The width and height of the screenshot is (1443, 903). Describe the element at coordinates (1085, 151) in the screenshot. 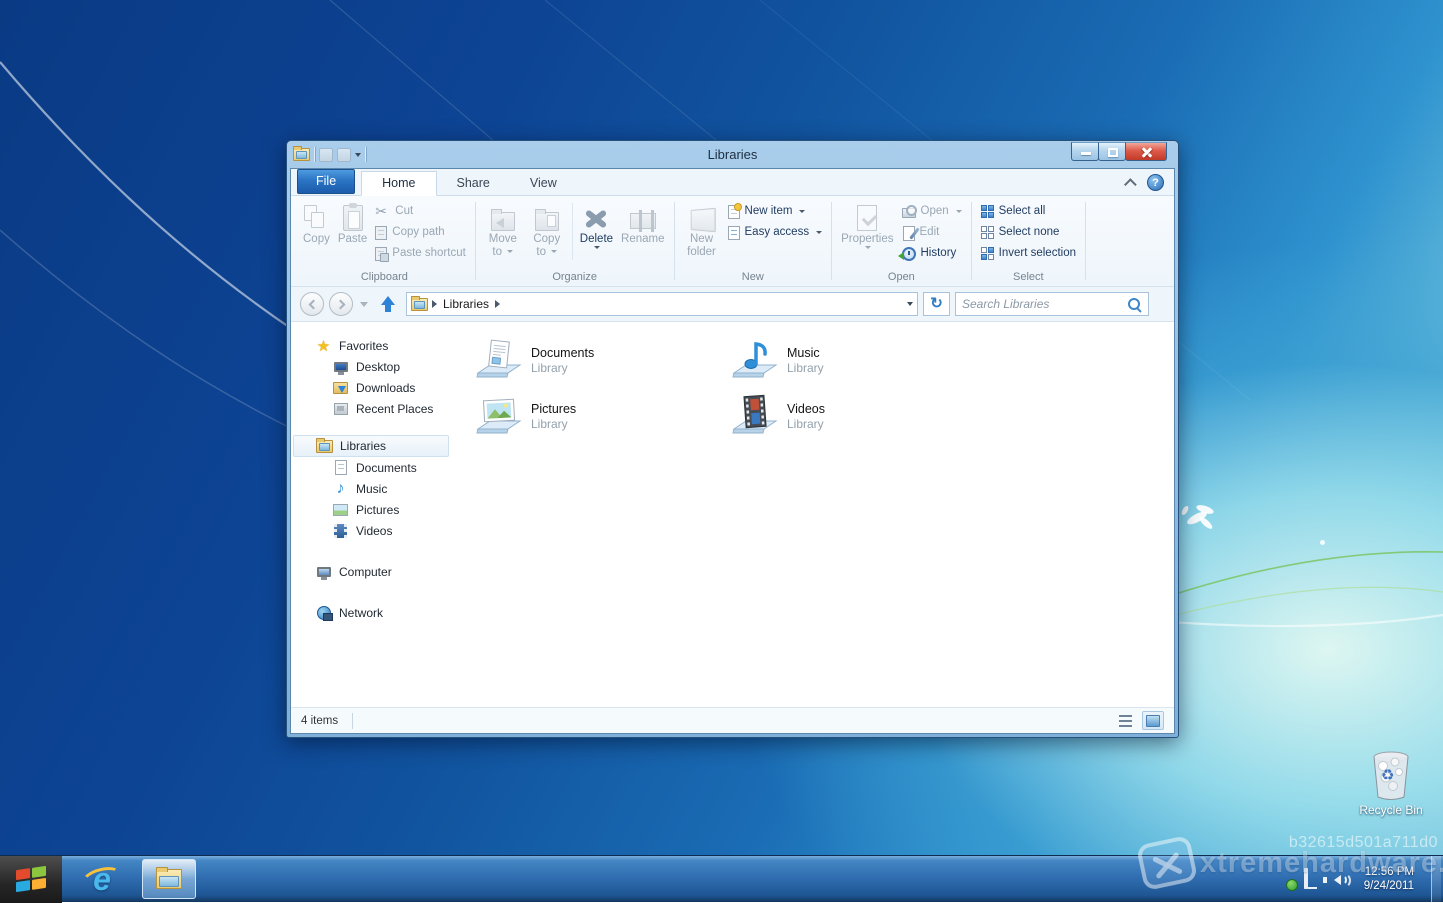

I see `minimize-button` at that location.